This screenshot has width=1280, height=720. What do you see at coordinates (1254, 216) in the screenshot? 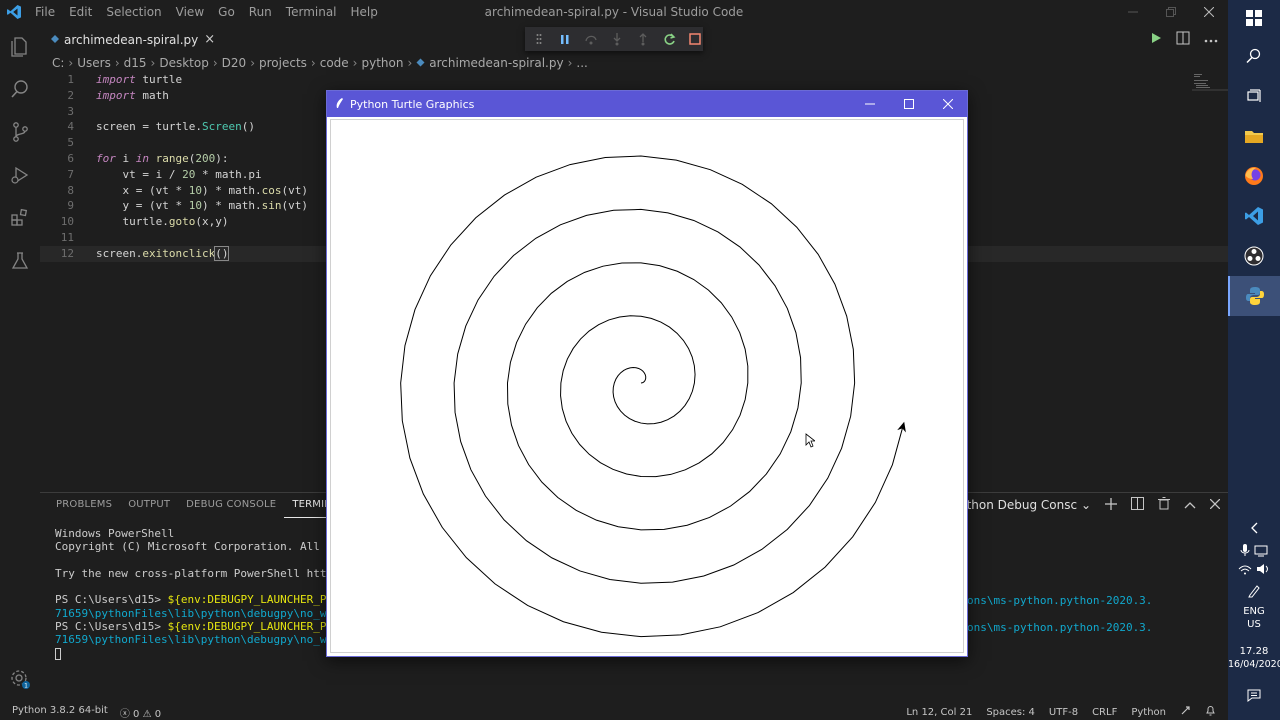
I see `vscode-taskbar-icon` at bounding box center [1254, 216].